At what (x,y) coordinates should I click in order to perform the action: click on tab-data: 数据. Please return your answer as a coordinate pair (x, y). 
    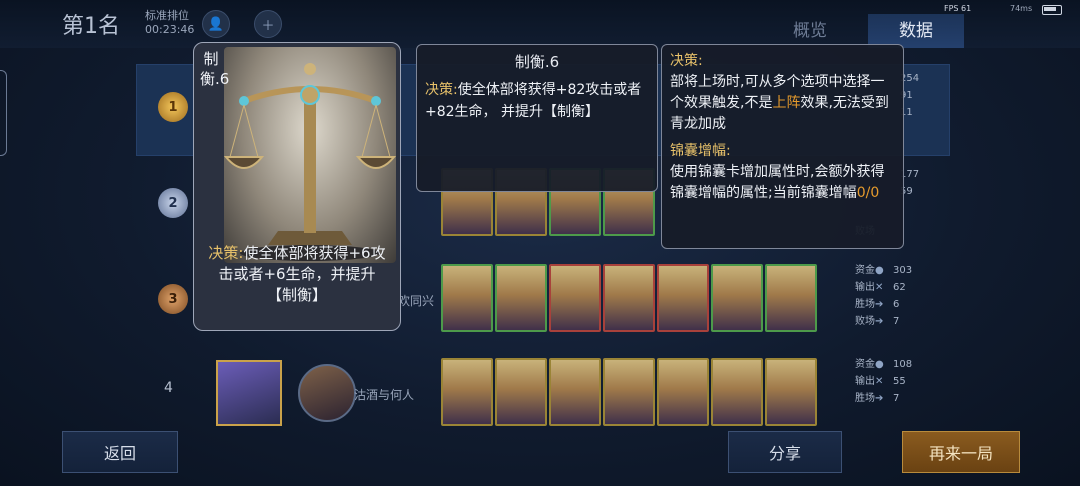
    Looking at the image, I should click on (916, 31).